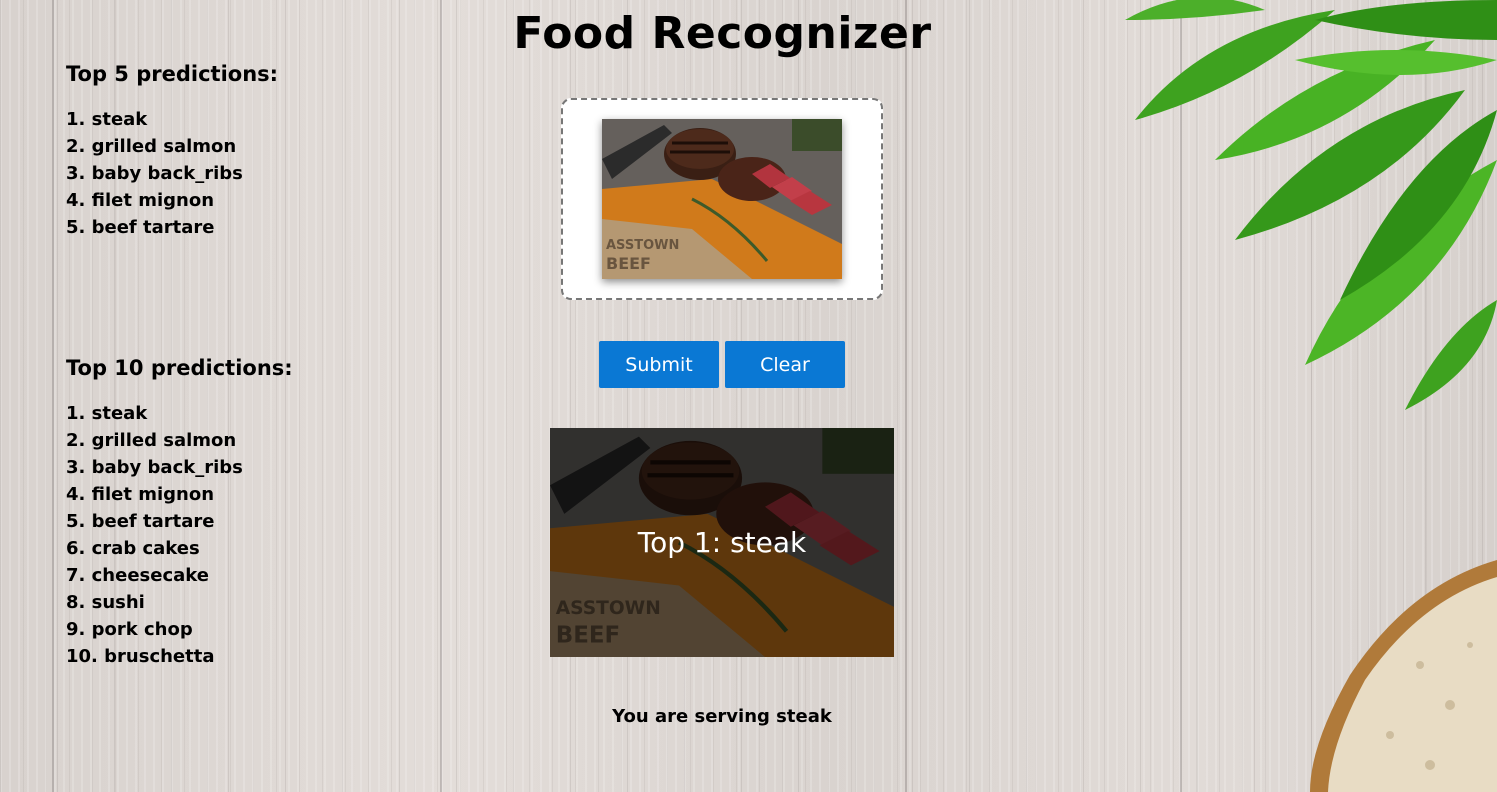 The image size is (1497, 792). What do you see at coordinates (628, 263) in the screenshot?
I see `svg-text: BEEF` at bounding box center [628, 263].